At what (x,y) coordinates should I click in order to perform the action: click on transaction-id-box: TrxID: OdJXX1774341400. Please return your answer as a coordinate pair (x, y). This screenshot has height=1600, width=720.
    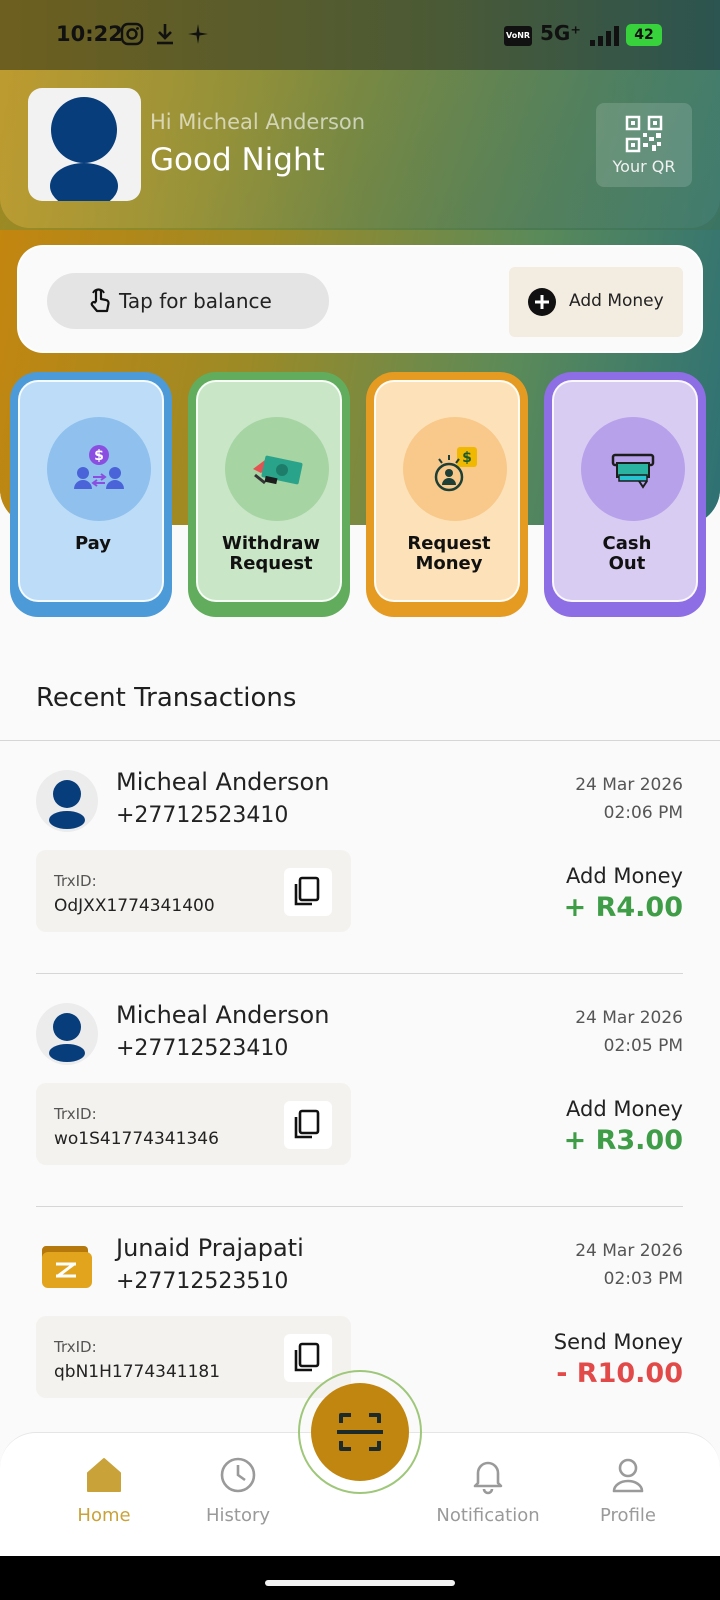
    Looking at the image, I should click on (193, 891).